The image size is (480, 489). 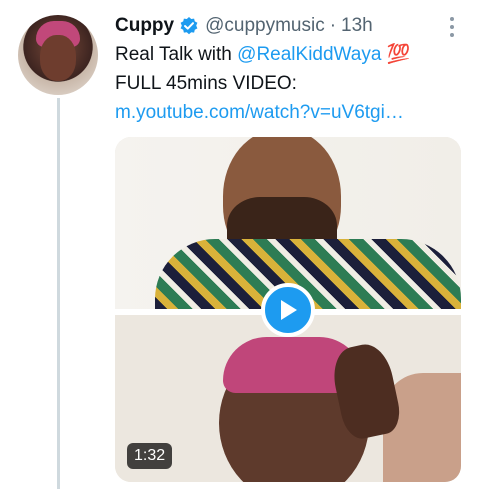 I want to click on tweet-timestamp: 13h, so click(x=357, y=26).